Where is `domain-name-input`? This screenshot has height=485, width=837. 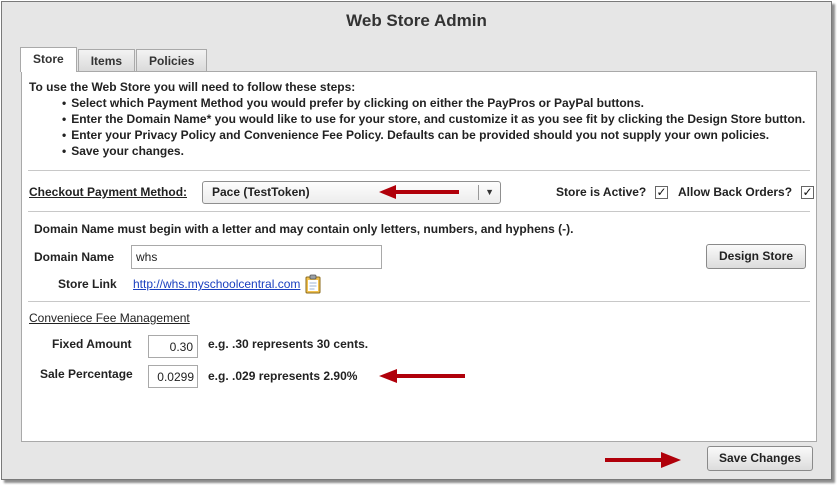
domain-name-input is located at coordinates (256, 257).